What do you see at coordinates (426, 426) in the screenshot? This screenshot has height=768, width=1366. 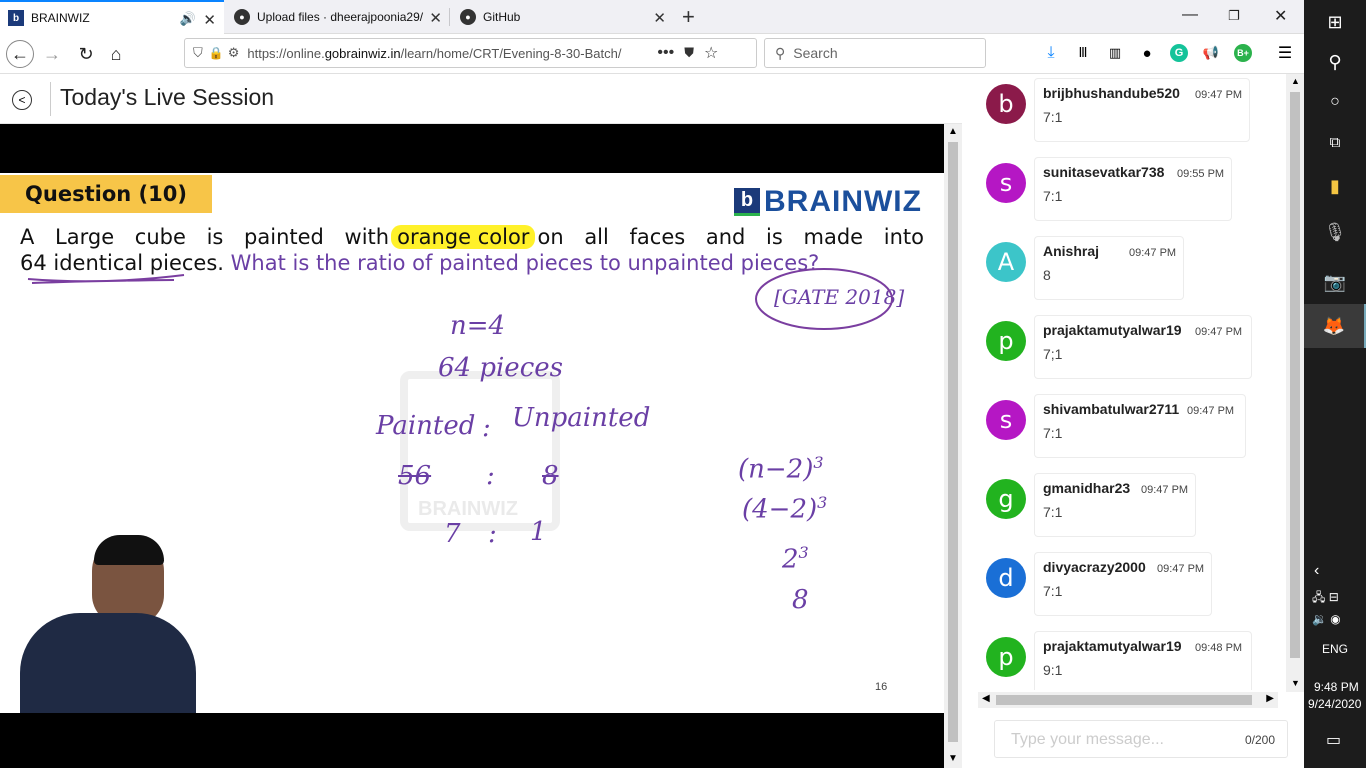 I see `hw-painted: Painted` at bounding box center [426, 426].